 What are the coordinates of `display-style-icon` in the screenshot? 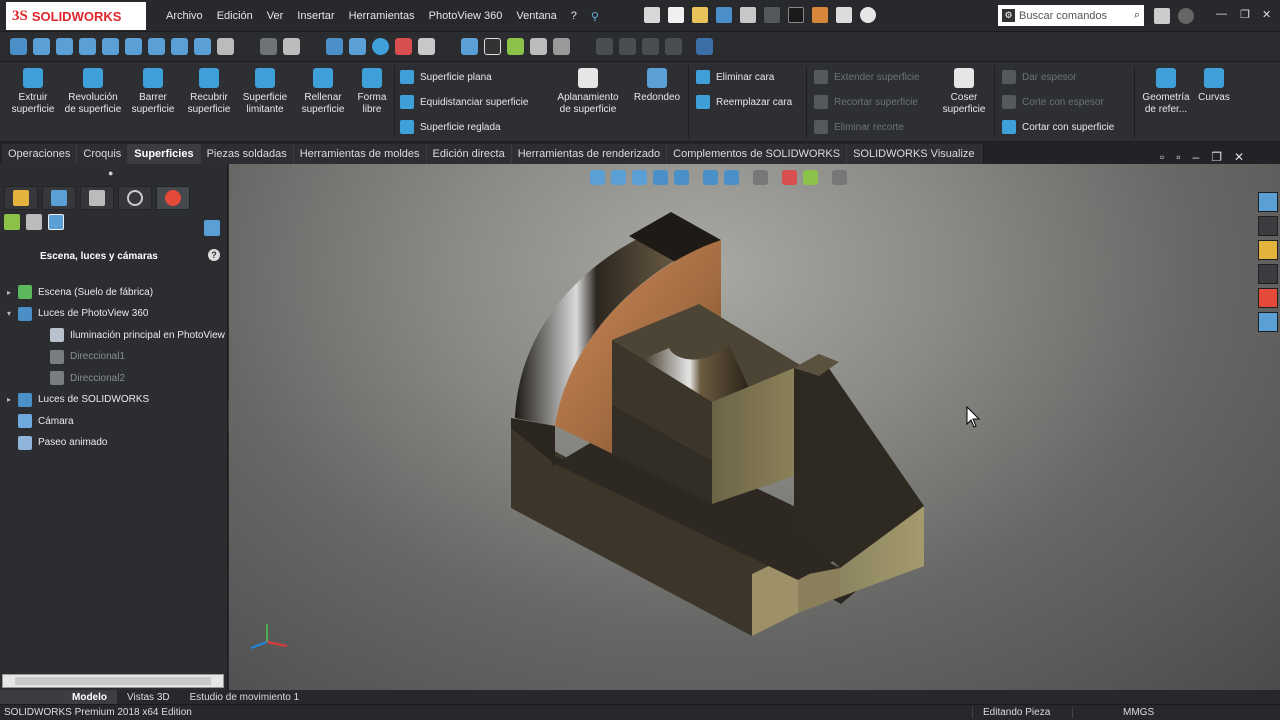 It's located at (357, 46).